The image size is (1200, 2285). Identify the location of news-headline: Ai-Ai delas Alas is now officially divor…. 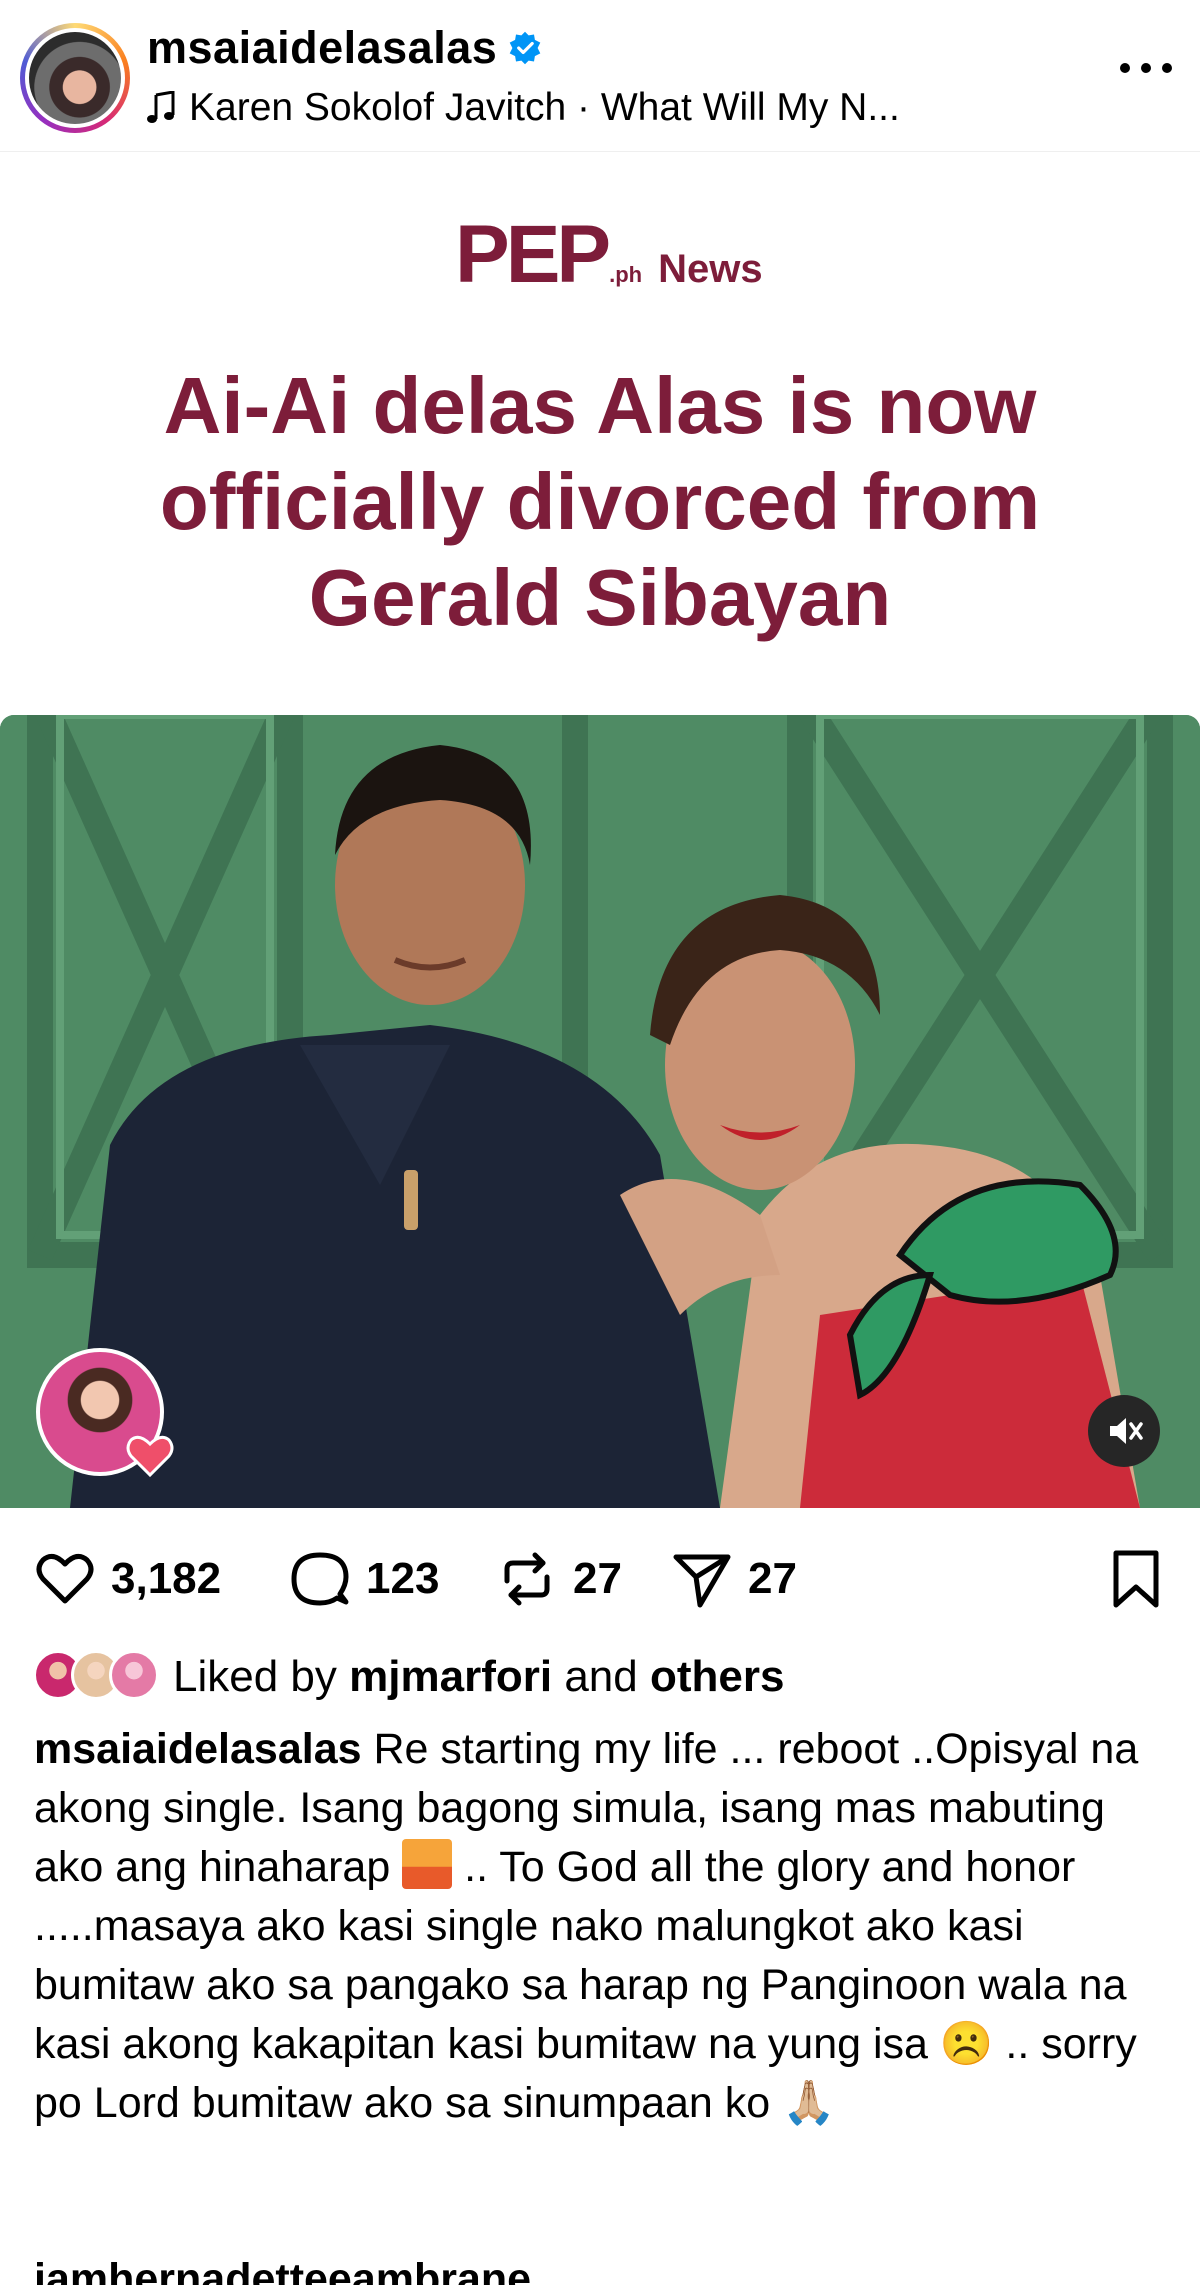
(600, 501).